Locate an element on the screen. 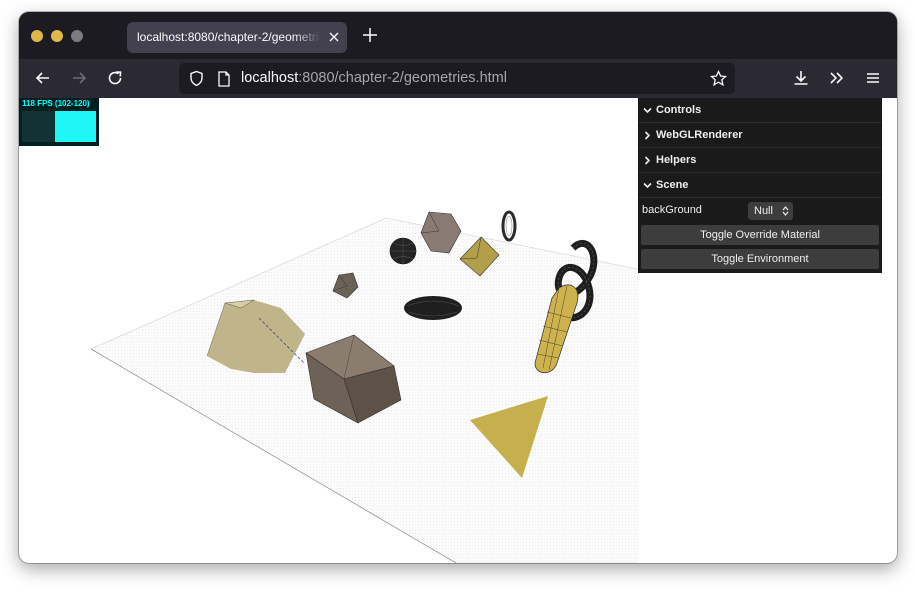  toggle-environment-button: Toggle Environment is located at coordinates (760, 259).